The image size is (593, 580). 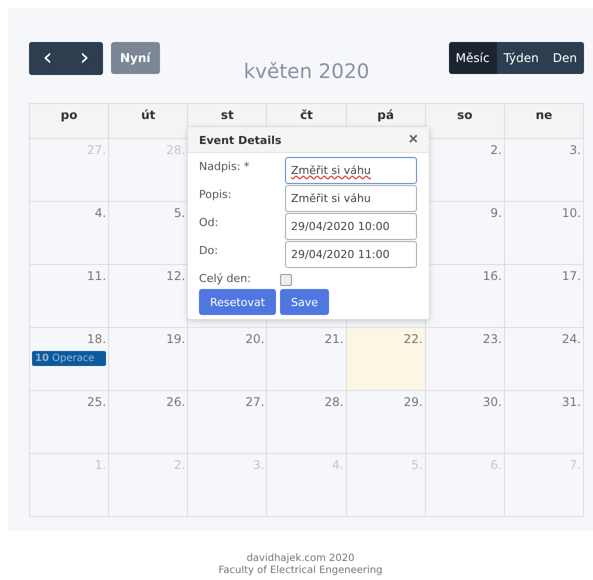 I want to click on field-label: Do:, so click(x=208, y=250).